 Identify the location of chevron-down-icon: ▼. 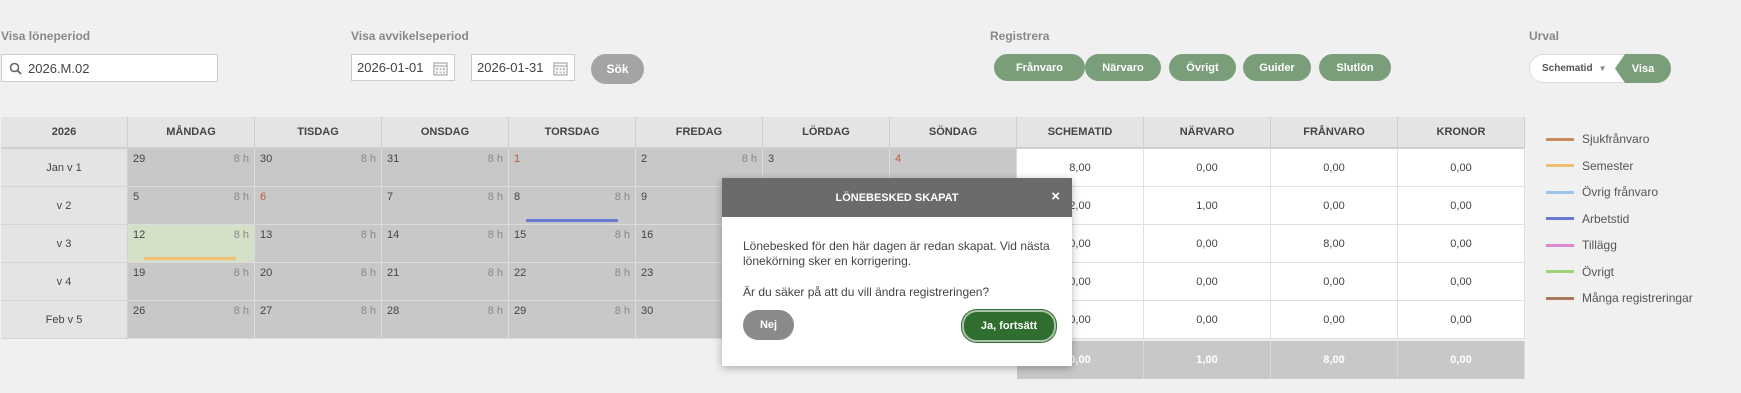
(1602, 68).